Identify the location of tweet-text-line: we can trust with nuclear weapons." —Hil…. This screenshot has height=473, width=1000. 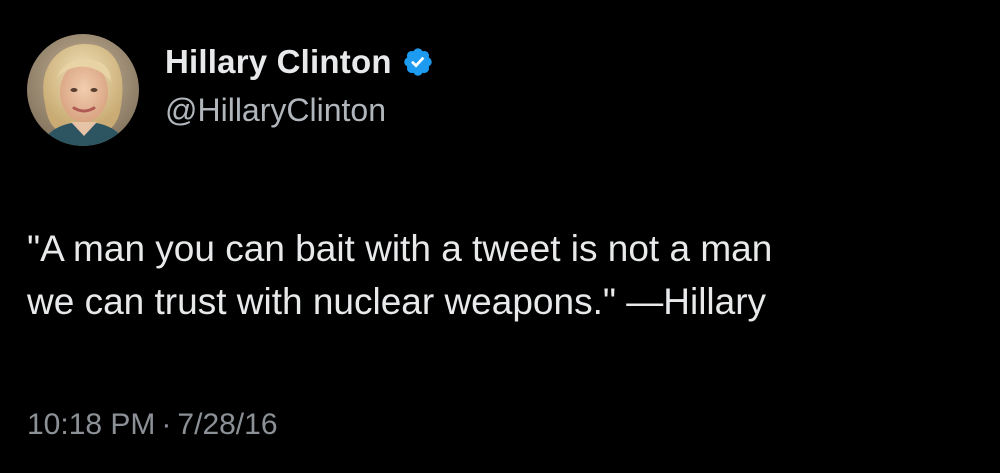
(397, 301).